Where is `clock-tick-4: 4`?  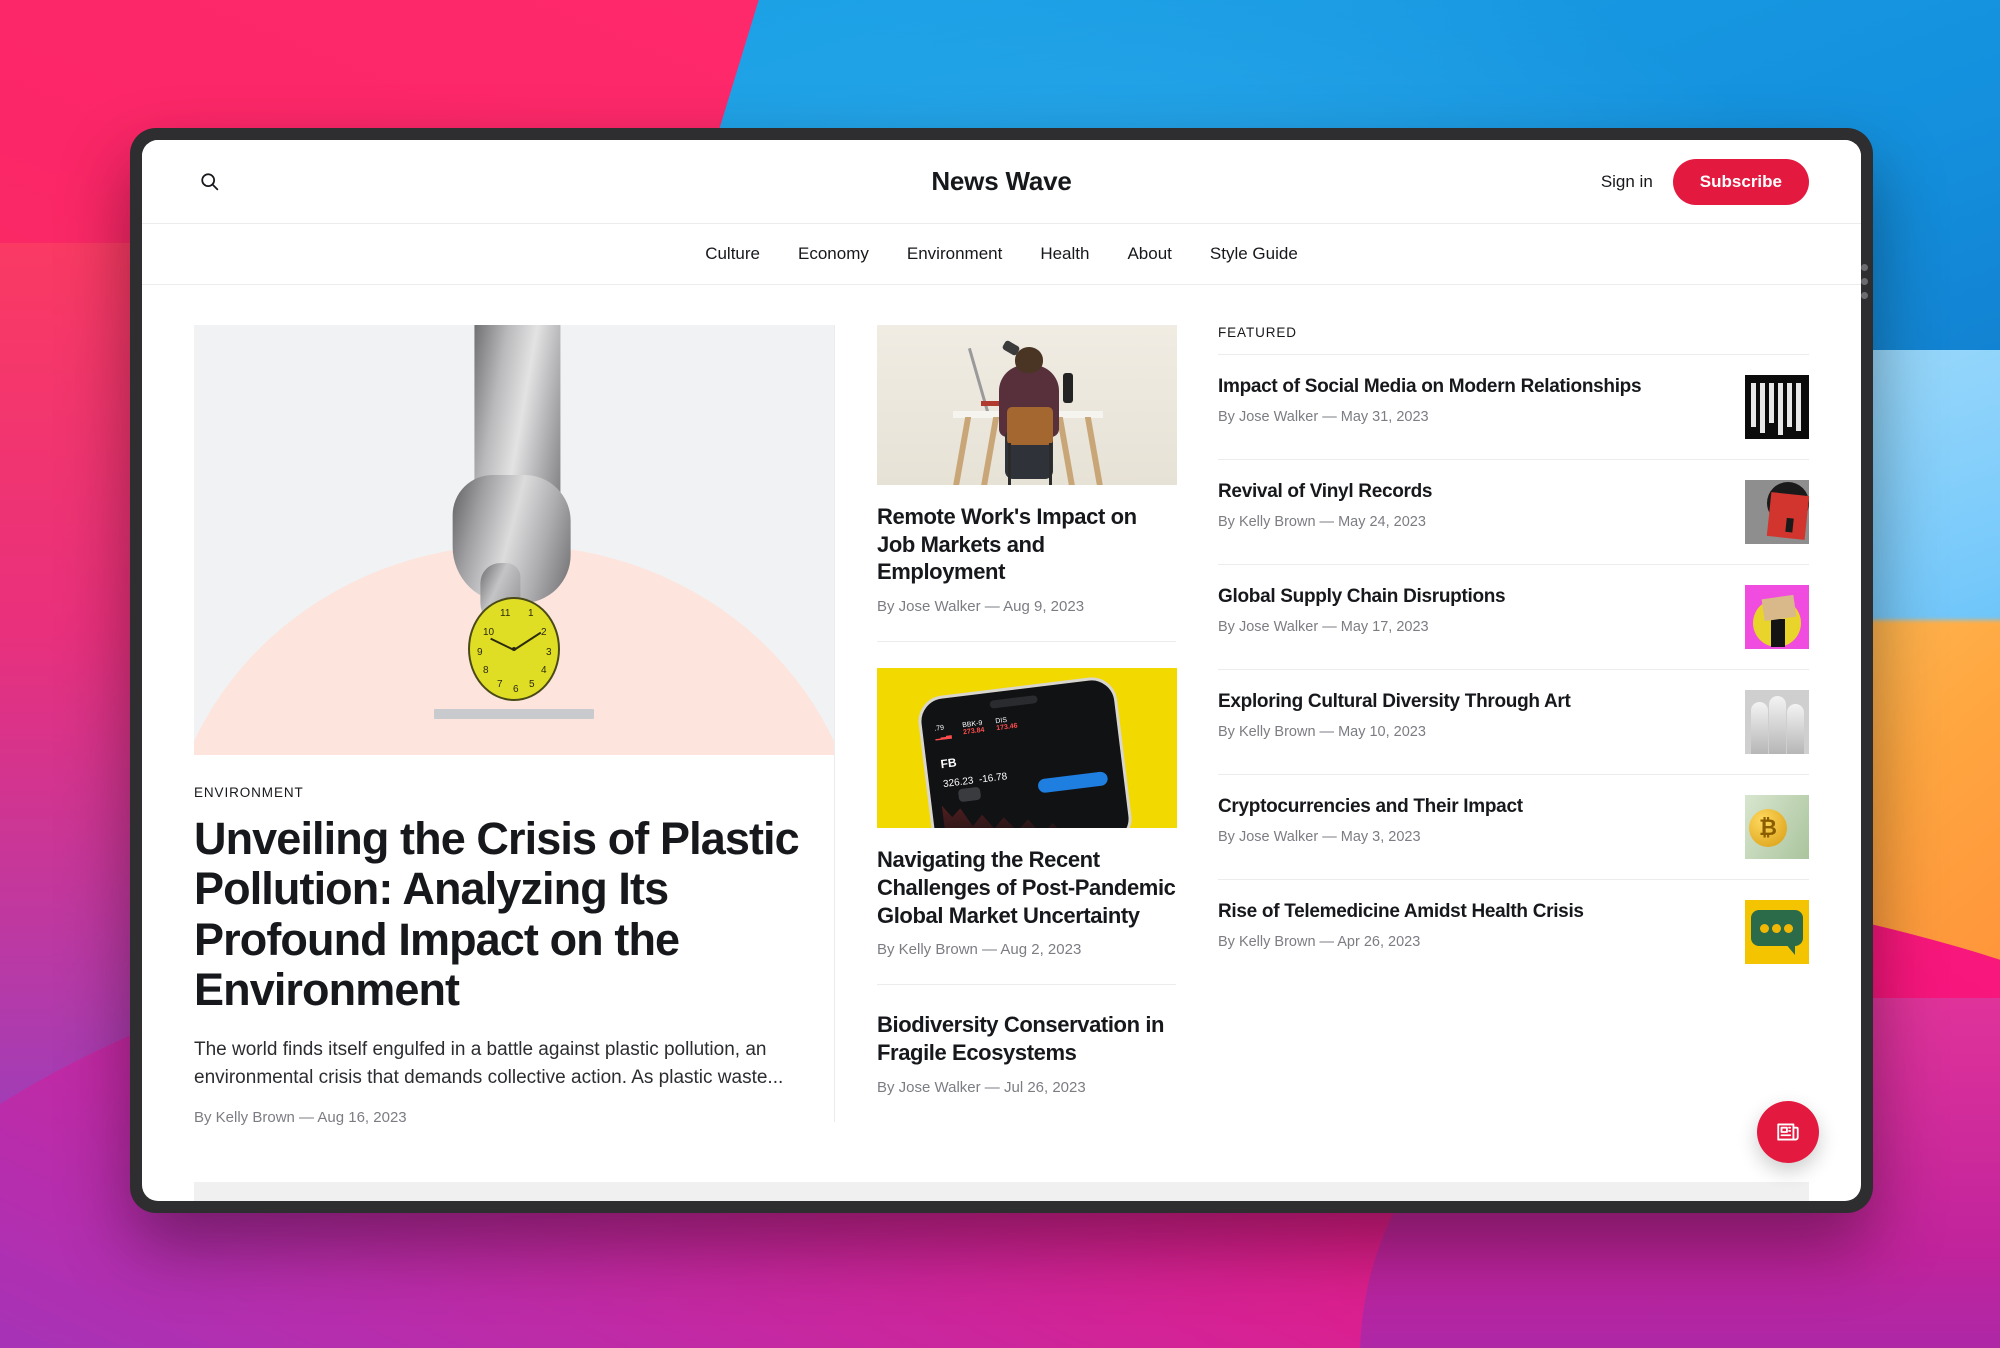 clock-tick-4: 4 is located at coordinates (544, 670).